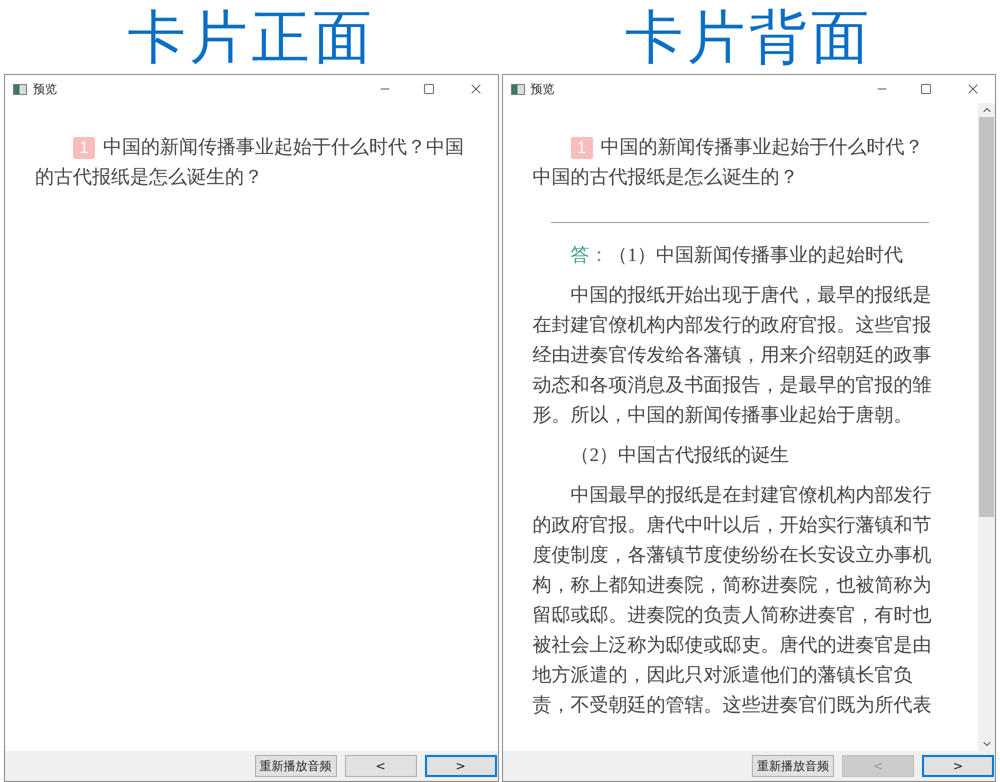 This screenshot has width=1000, height=782. Describe the element at coordinates (732, 601) in the screenshot. I see `answer-paragraph: 中国最早的报纸是在封建官僚机构内部发行的政府官报。唐代中叶以后，开始实行藩镇和节度使制度，各藩镇节度使纷纷在长安设立办事机构，称上都知进奏院，简称进奏院，也被简称为留邸或邸。进奏院的负责人简称进奏官，有时也被社会上泛称为邸使或邸吏。唐代的进奏官是由地方派遣的，因此只对派遣他们的藩镇长官负责，不受朝廷的管辖。这些进奏官们既为所代表` at that location.